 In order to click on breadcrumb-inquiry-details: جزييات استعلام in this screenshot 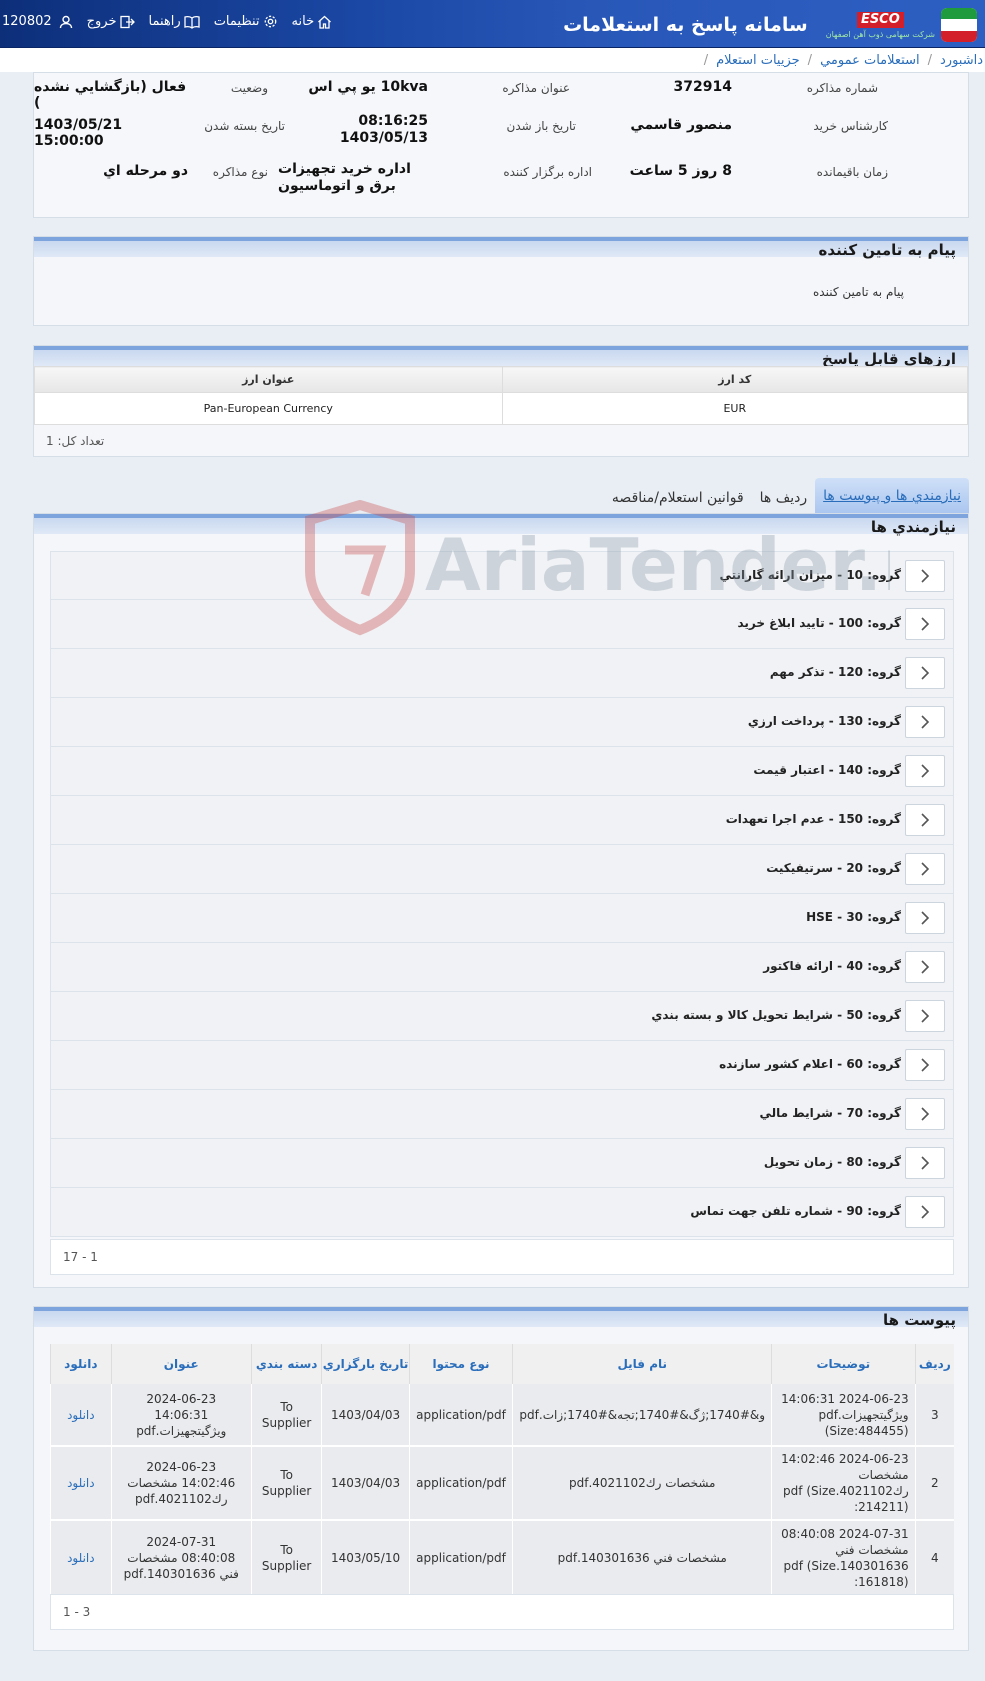, I will do `click(758, 60)`.